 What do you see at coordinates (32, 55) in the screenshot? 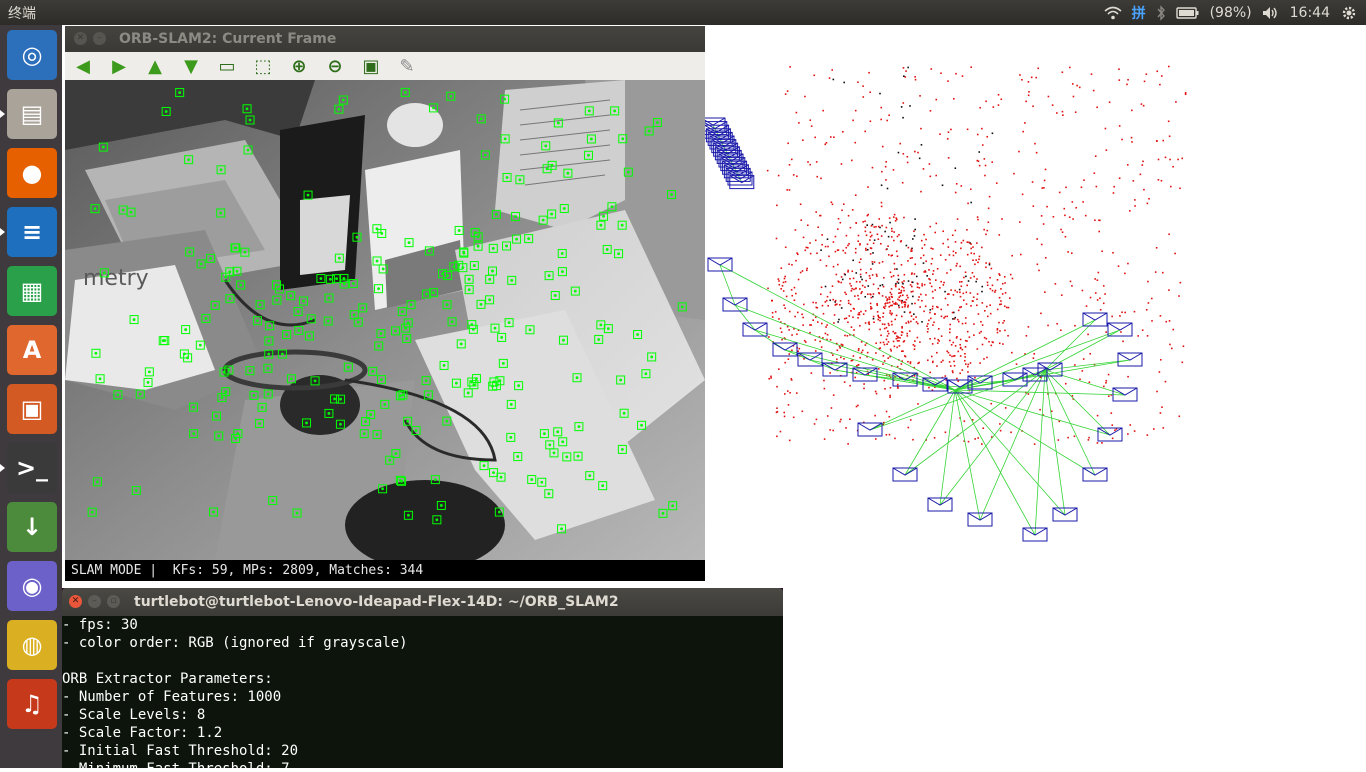
I see `launcher-ubuntu-dash-icon: ◎` at bounding box center [32, 55].